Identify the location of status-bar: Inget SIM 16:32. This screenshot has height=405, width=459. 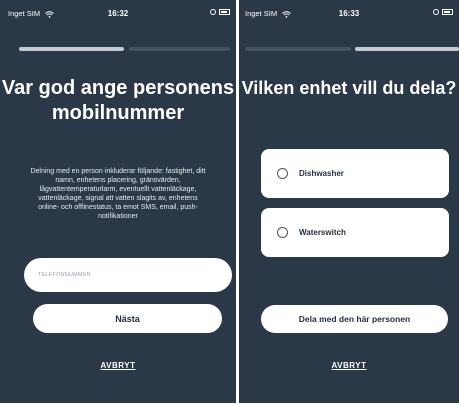
(118, 15).